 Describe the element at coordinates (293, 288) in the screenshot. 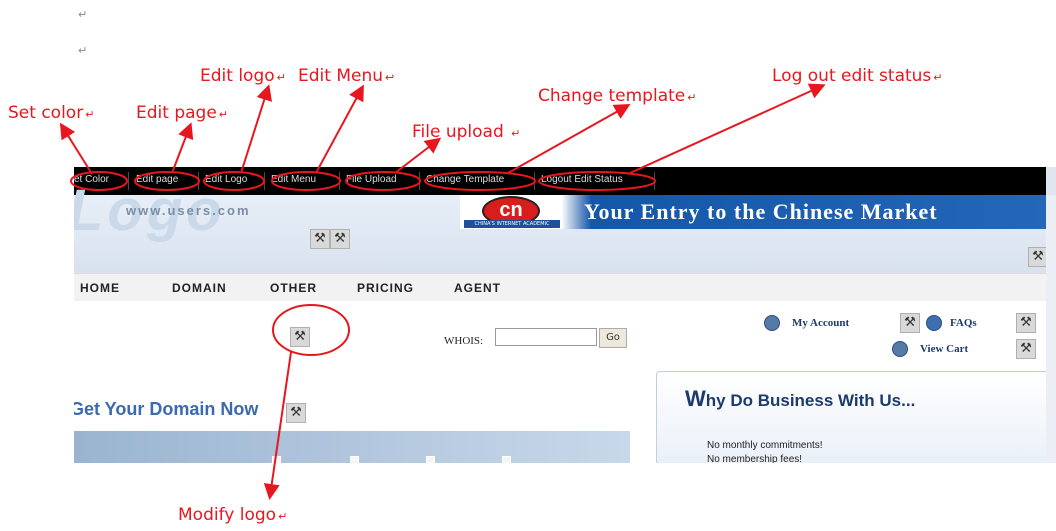

I see `menu-item-other: OTHER` at that location.